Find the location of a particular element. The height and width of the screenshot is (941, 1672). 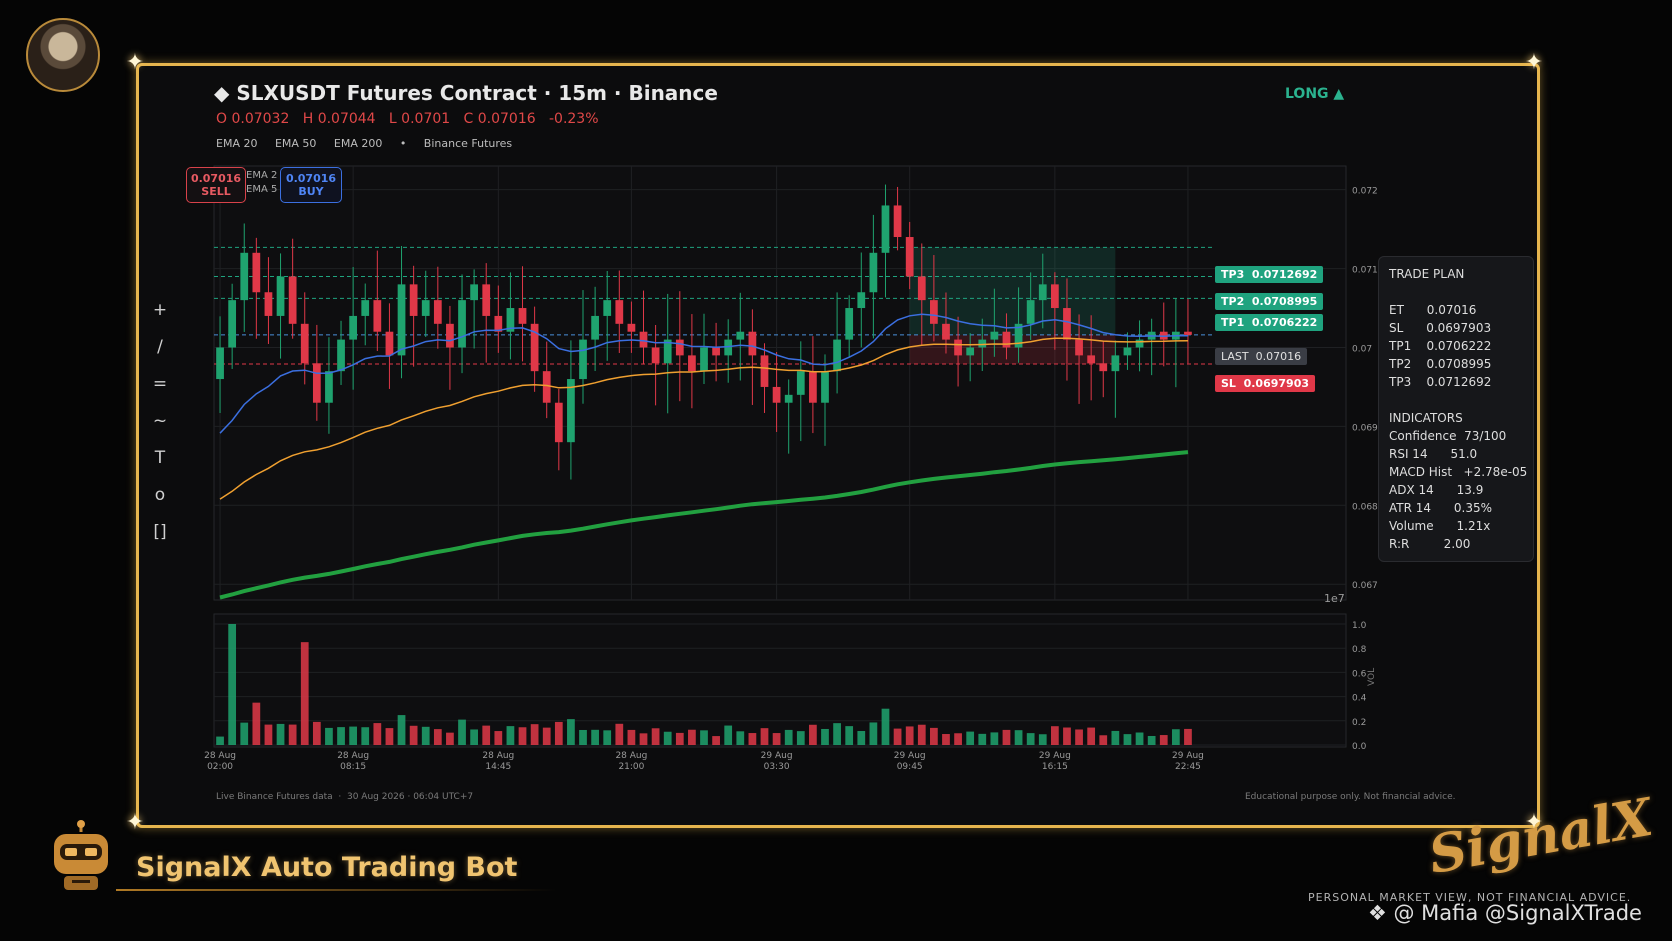

indicators-title: INDICATORS is located at coordinates (1426, 418).